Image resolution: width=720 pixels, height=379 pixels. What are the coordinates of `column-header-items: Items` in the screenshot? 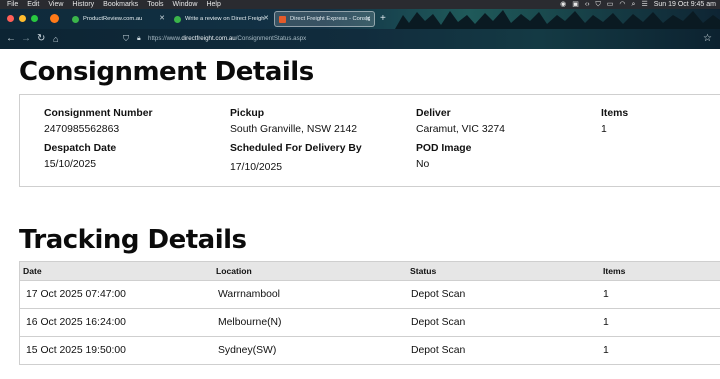 It's located at (614, 271).